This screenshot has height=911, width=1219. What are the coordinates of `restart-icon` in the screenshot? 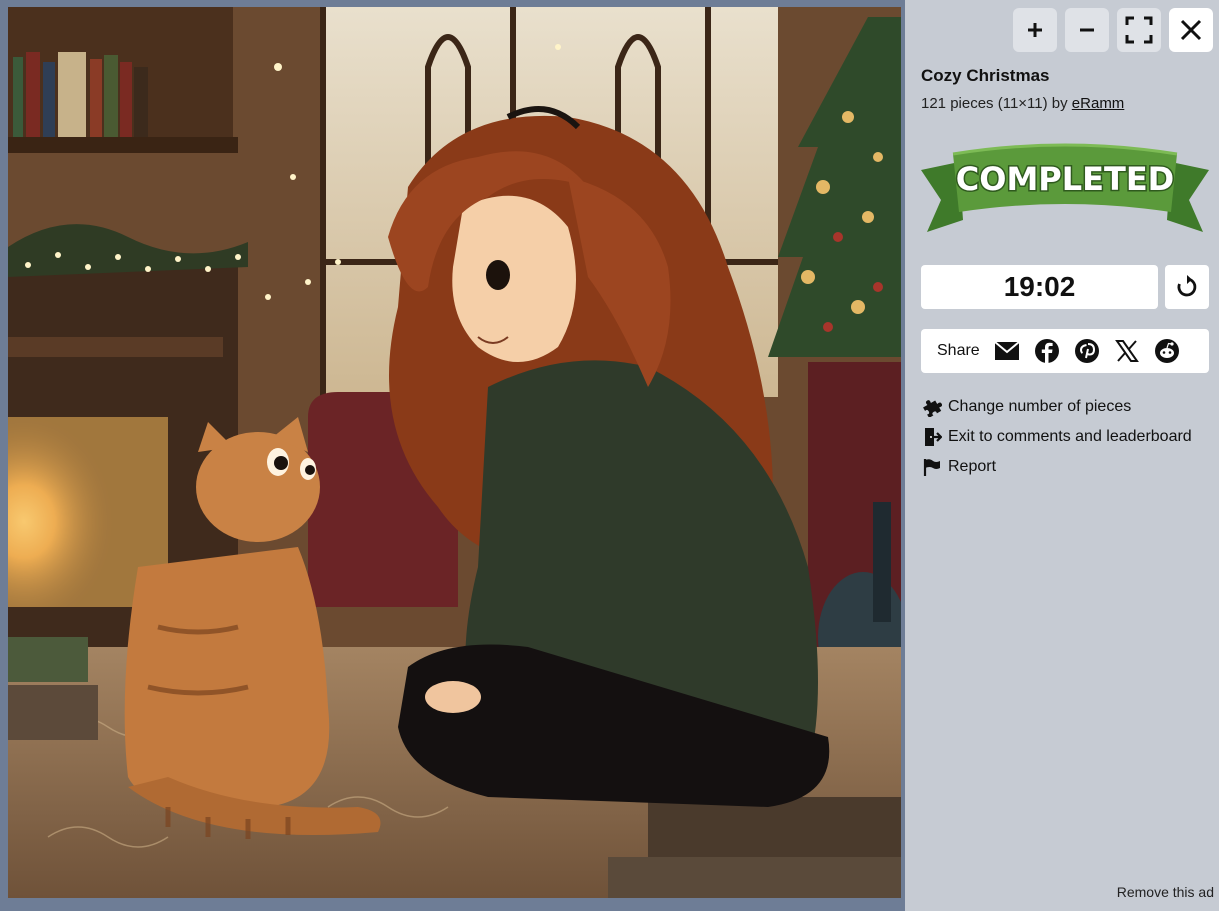 It's located at (1187, 286).